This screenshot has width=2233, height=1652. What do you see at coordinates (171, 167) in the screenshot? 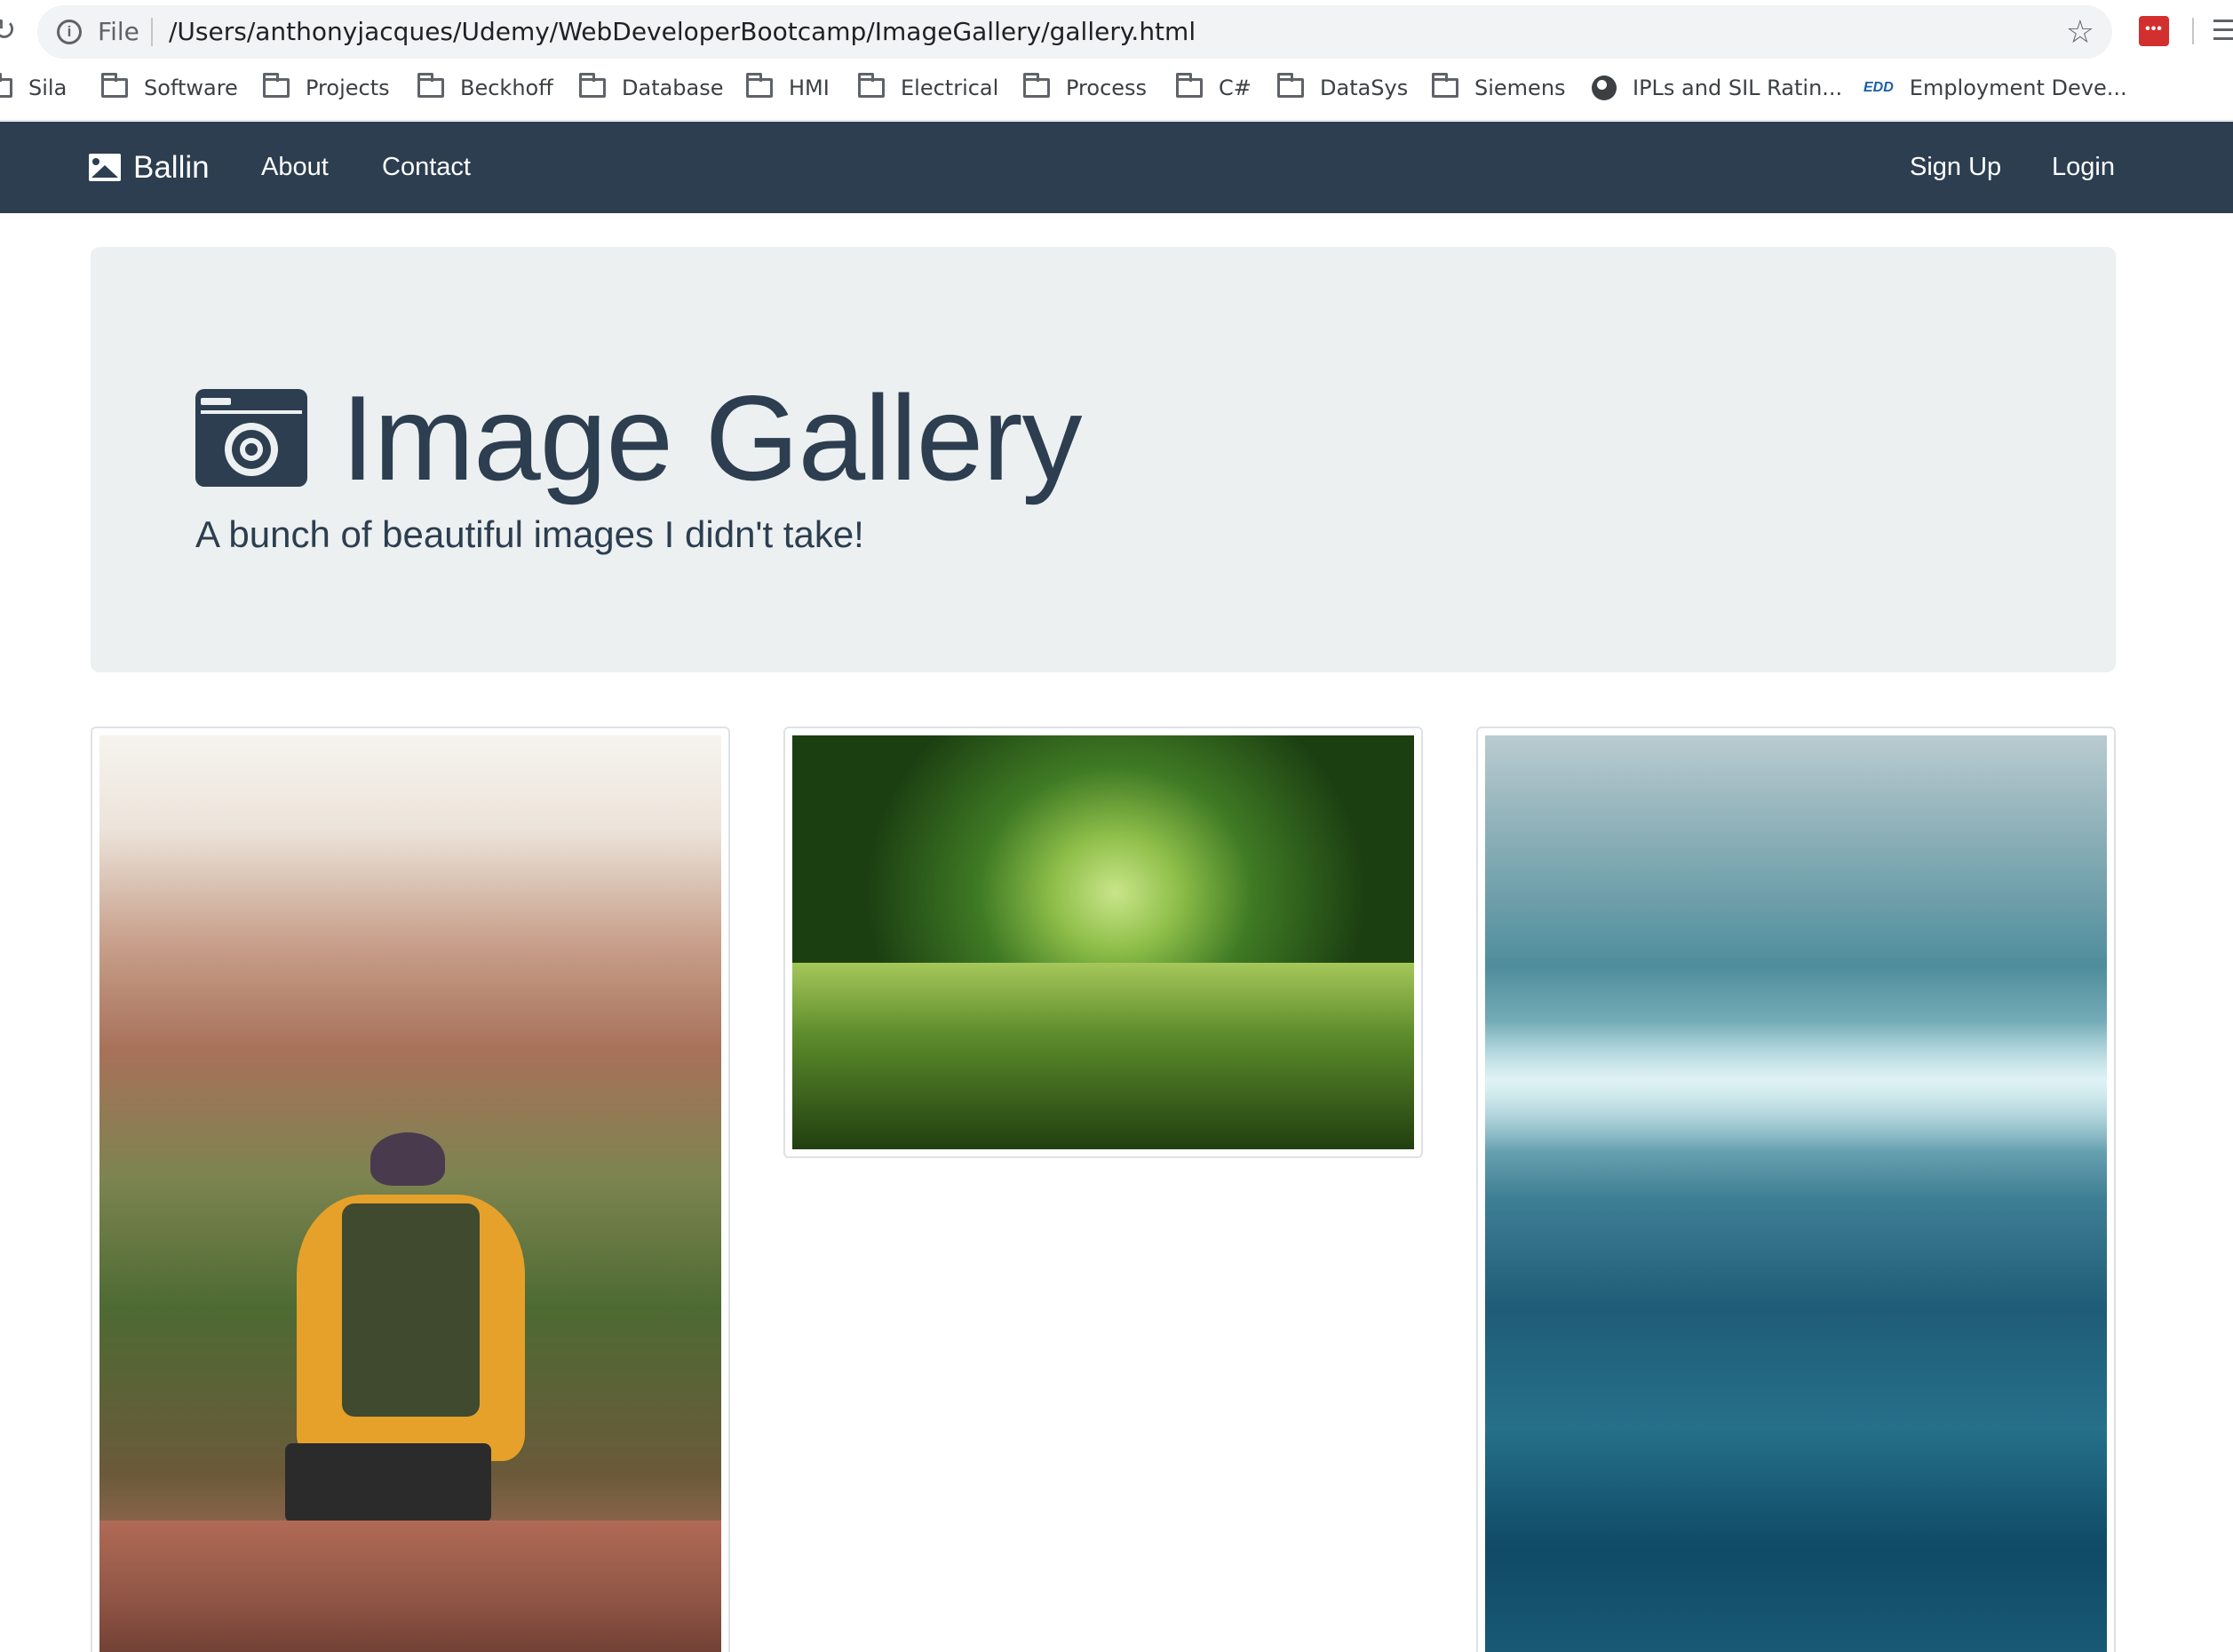
I see `brand-label: Ballin` at bounding box center [171, 167].